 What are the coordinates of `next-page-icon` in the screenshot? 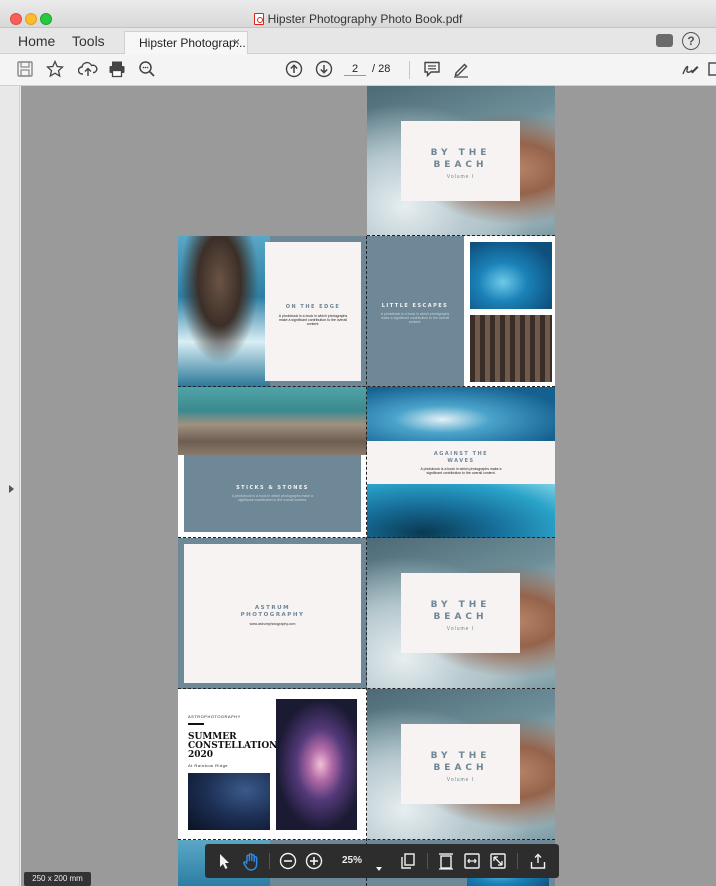 It's located at (324, 70).